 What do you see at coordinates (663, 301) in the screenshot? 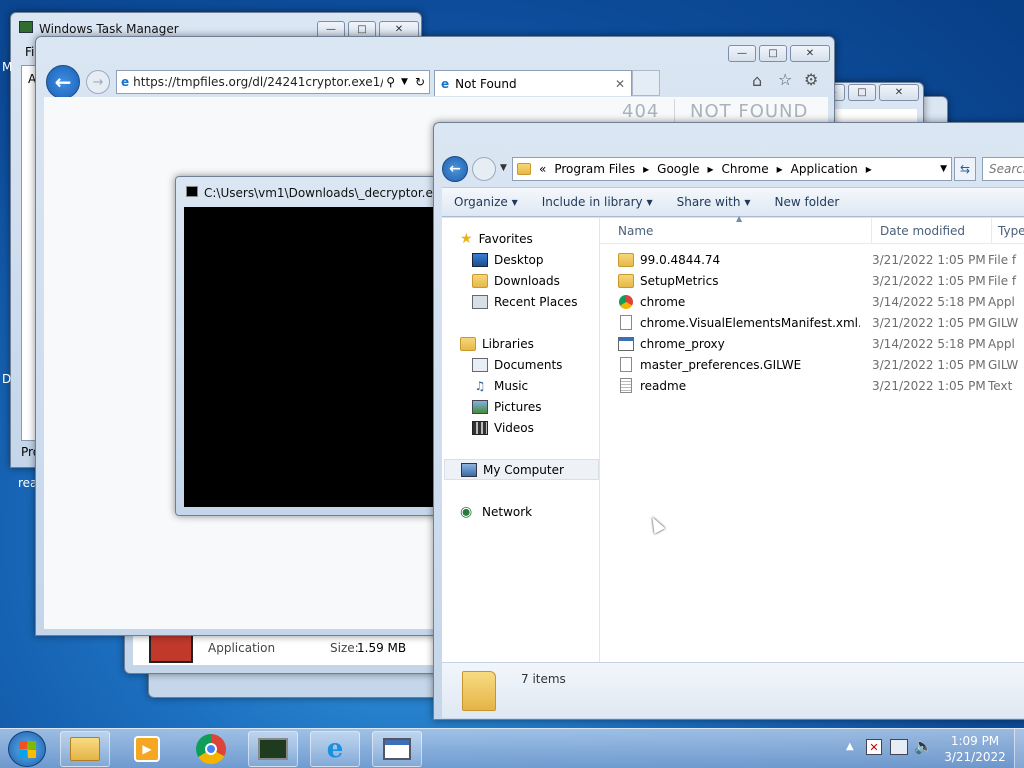
I see `file-name: chrome` at bounding box center [663, 301].